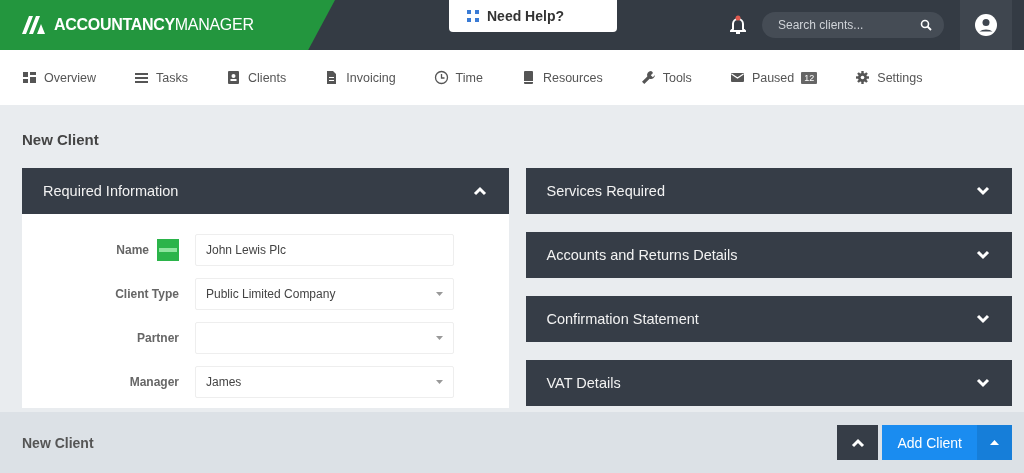 Image resolution: width=1024 pixels, height=473 pixels. What do you see at coordinates (142, 77) in the screenshot?
I see `list-icon` at bounding box center [142, 77].